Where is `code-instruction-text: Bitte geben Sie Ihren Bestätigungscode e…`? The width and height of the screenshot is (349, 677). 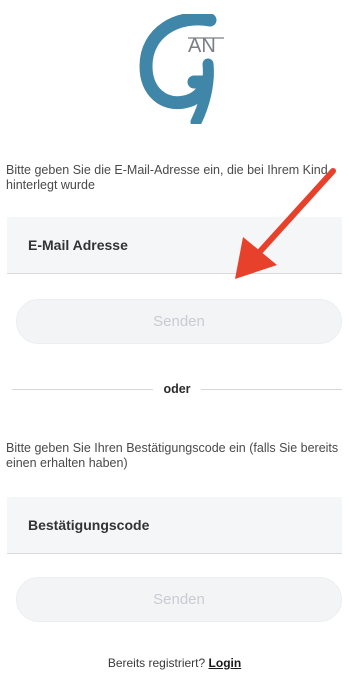 code-instruction-text: Bitte geben Sie Ihren Bestätigungscode e… is located at coordinates (172, 455).